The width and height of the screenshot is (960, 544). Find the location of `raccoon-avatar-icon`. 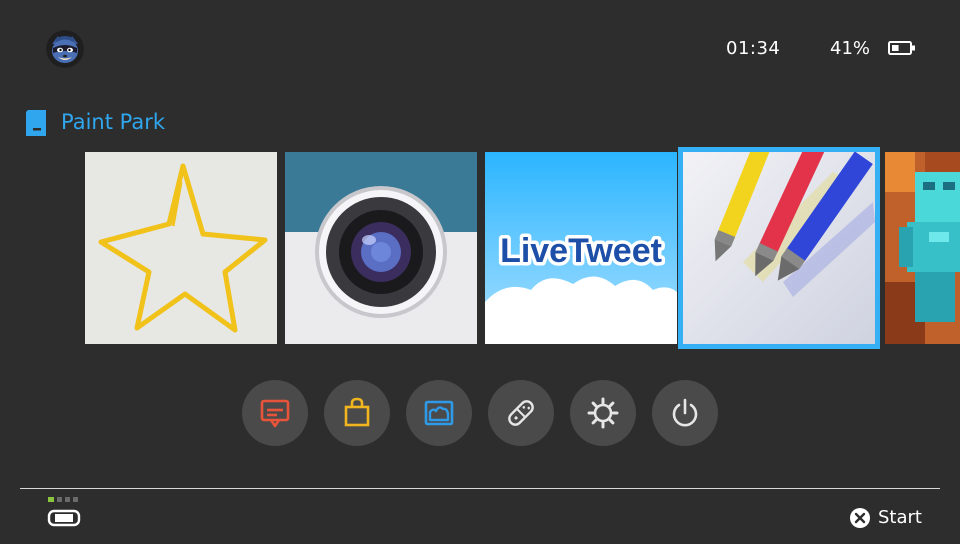

raccoon-avatar-icon is located at coordinates (65, 49).